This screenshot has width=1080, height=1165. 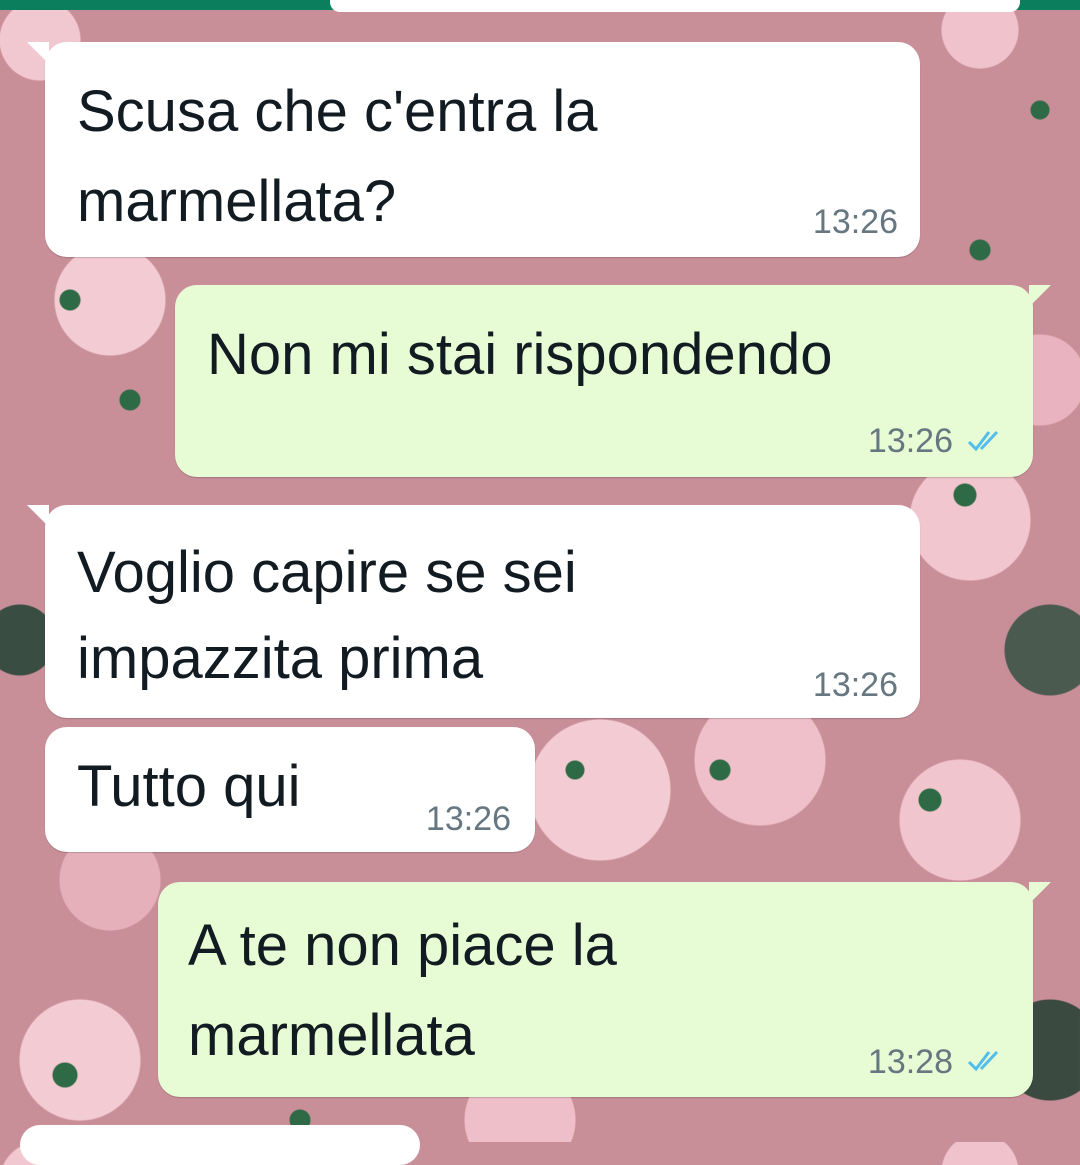 What do you see at coordinates (280, 658) in the screenshot?
I see `message-text-line: impazzita prima` at bounding box center [280, 658].